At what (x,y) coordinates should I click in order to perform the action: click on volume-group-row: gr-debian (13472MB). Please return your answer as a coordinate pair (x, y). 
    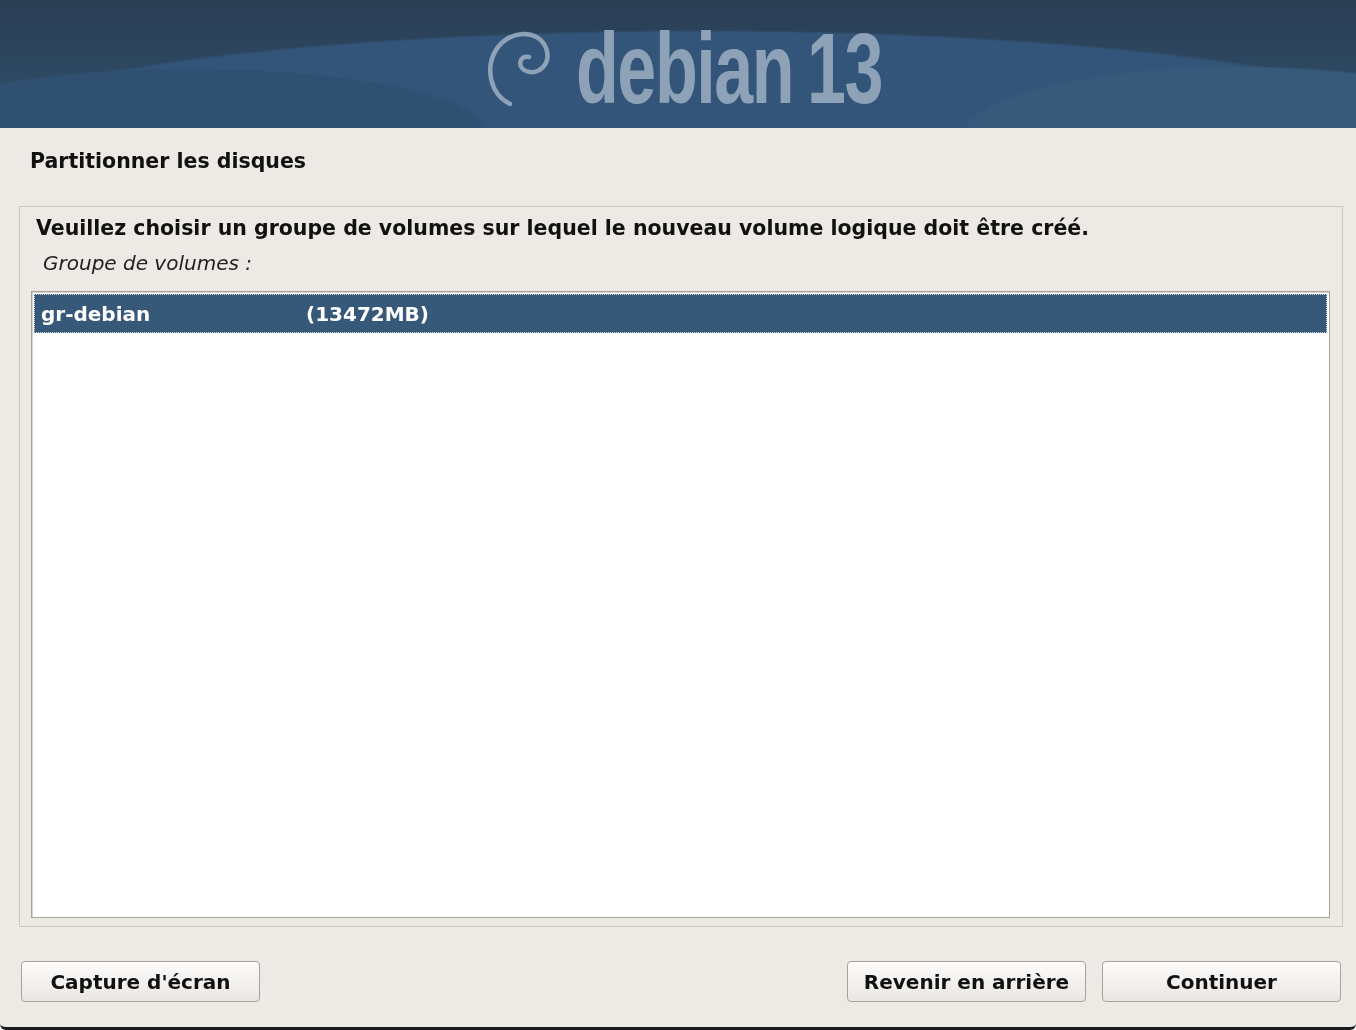
    Looking at the image, I should click on (680, 313).